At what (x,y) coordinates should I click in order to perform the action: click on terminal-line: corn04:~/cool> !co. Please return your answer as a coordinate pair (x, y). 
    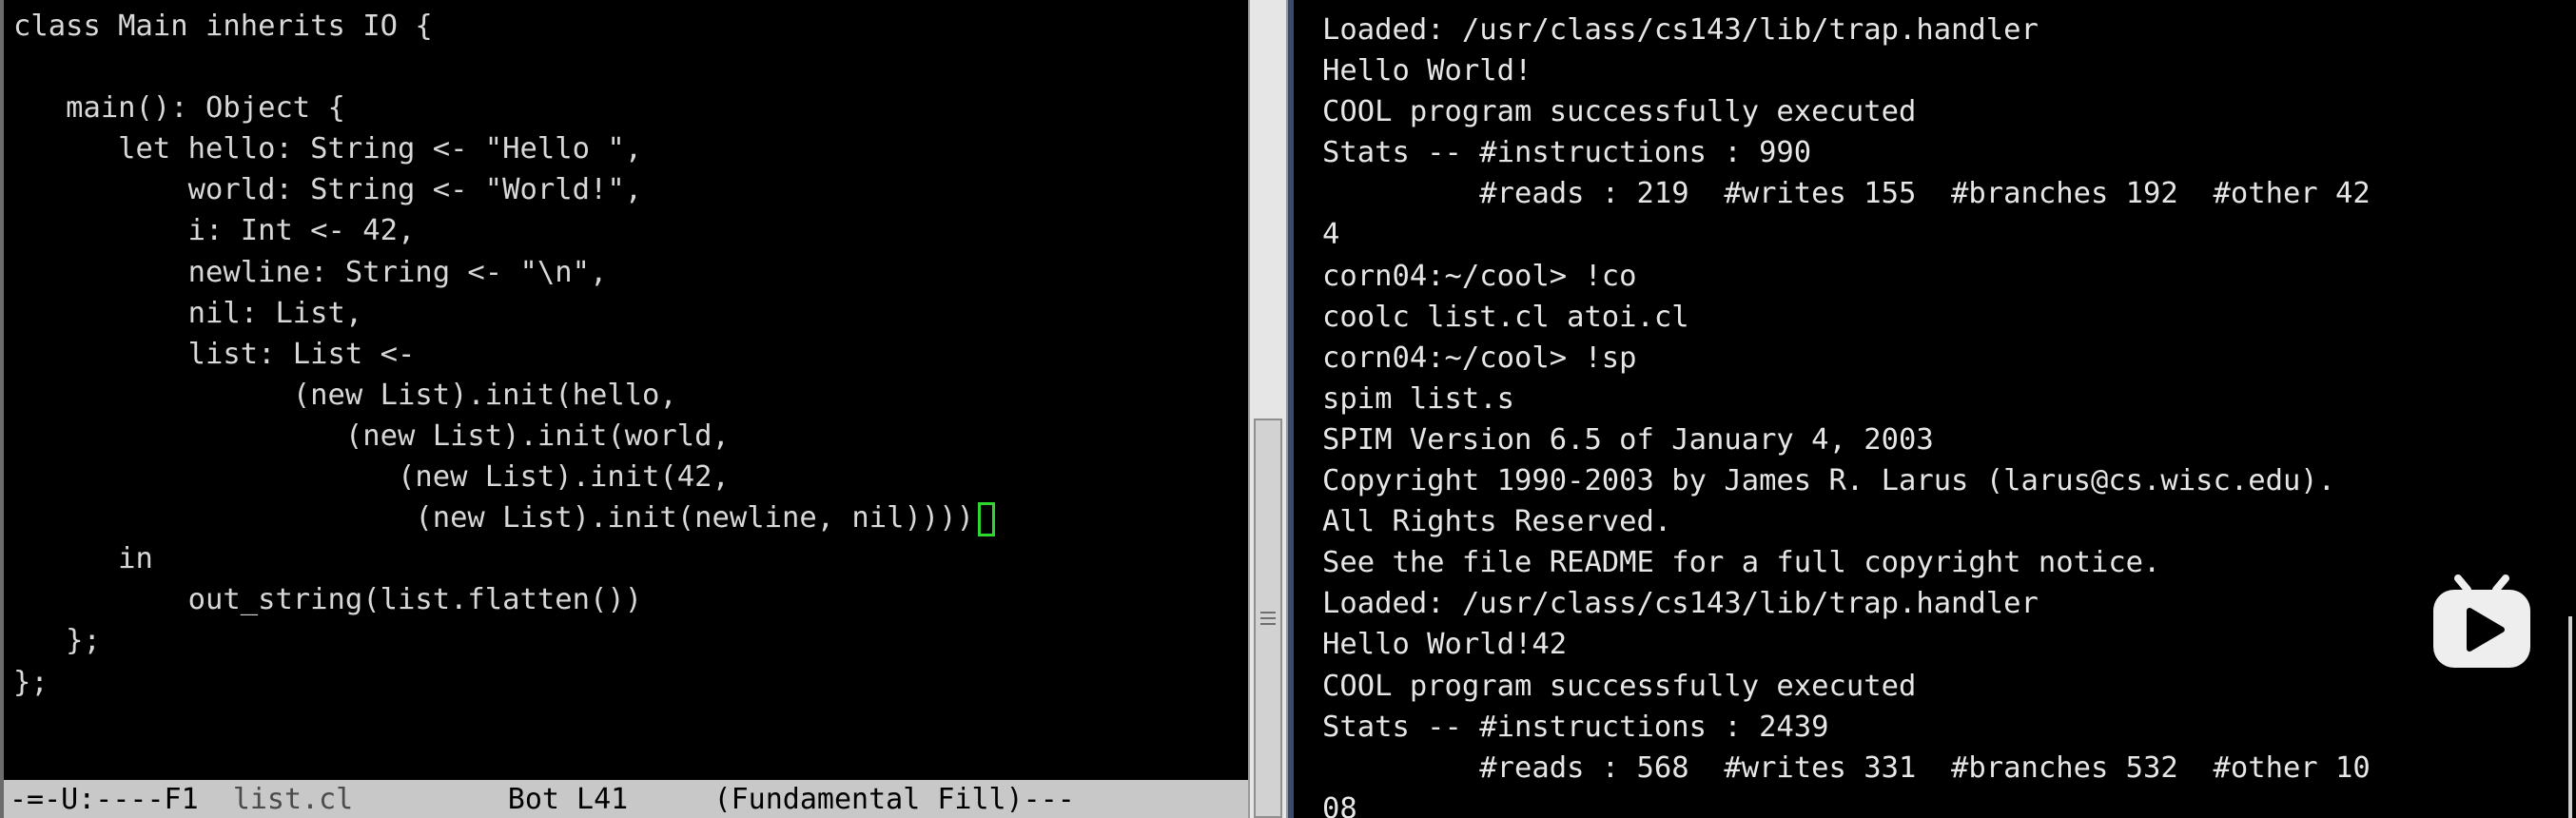
    Looking at the image, I should click on (1480, 276).